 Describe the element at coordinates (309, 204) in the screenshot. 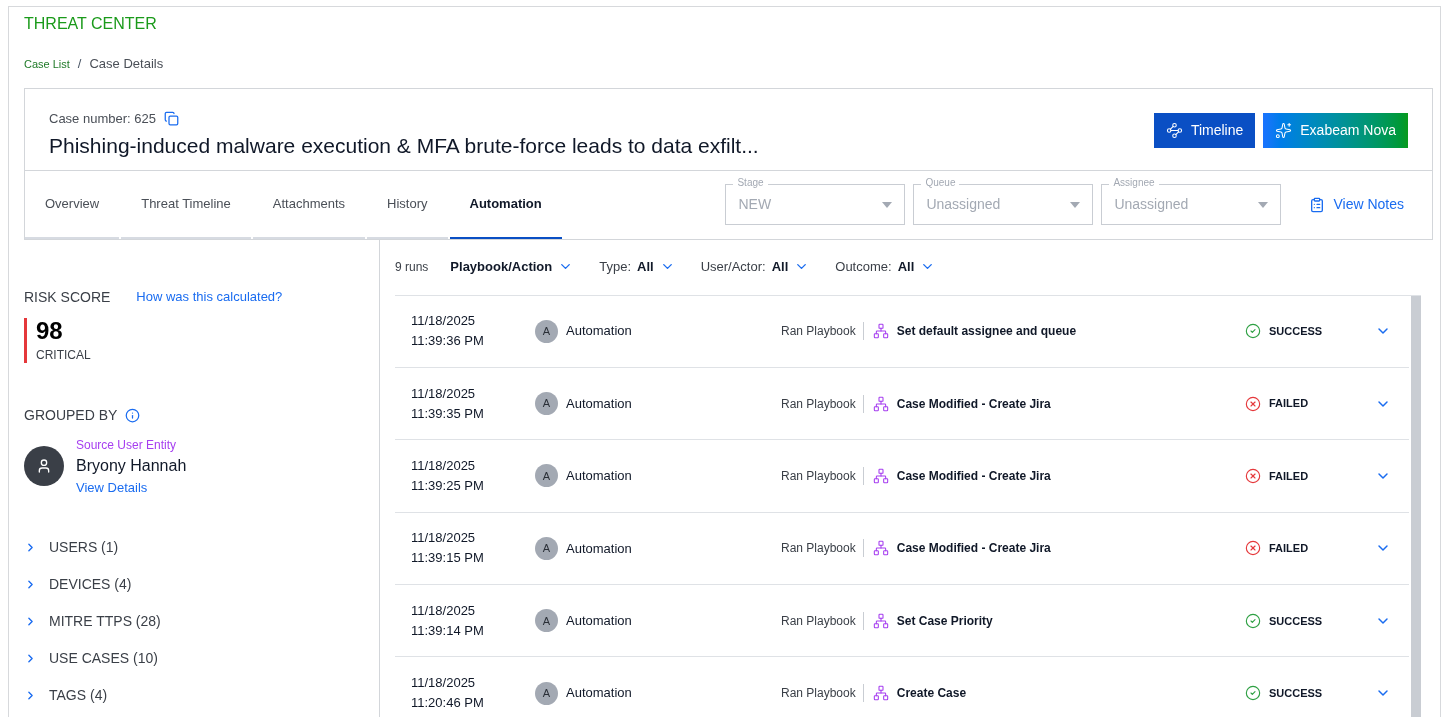

I see `tab: Attachments` at that location.